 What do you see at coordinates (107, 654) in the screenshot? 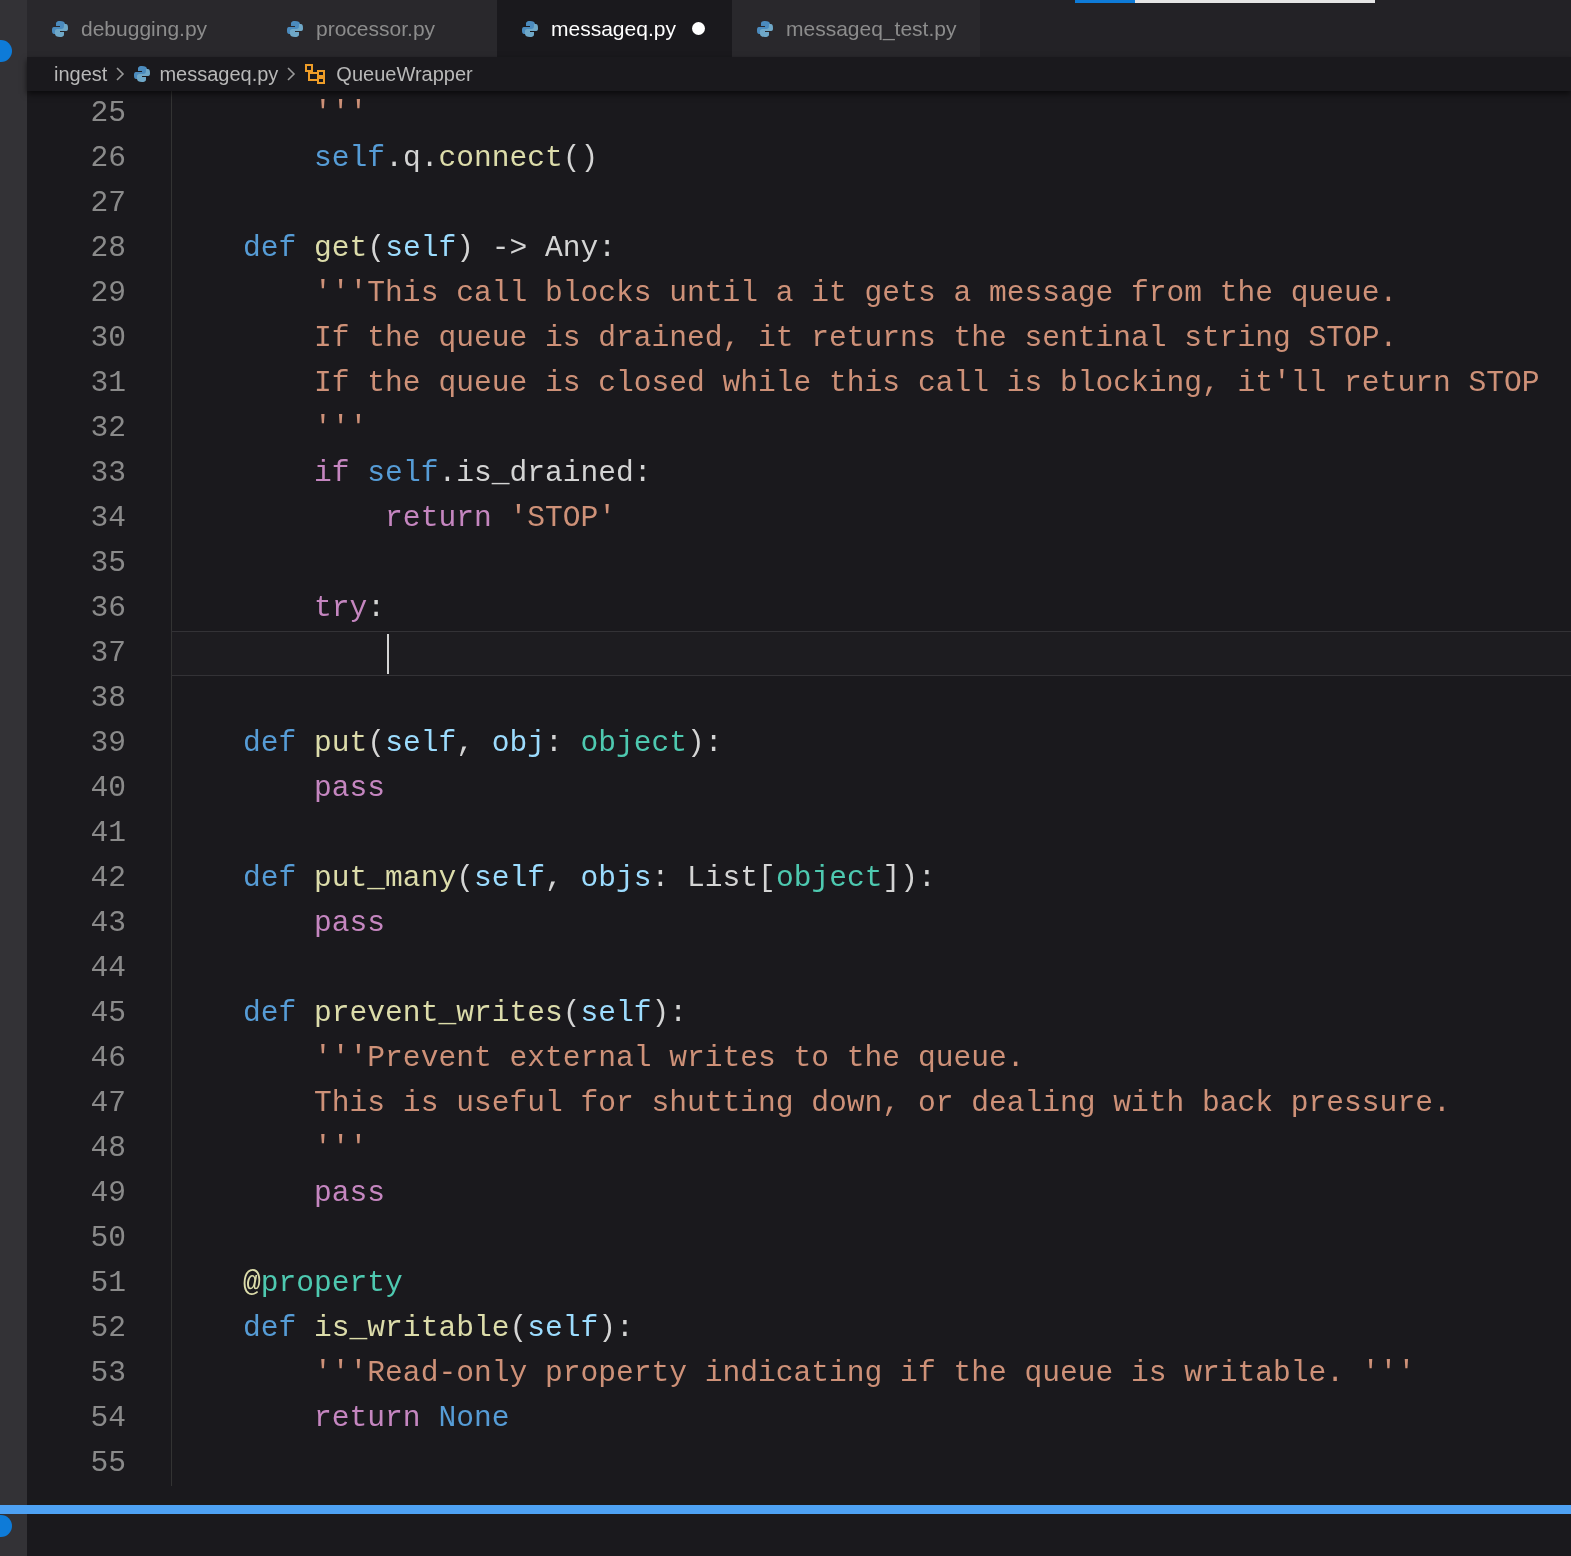
I see `line-number: 37` at bounding box center [107, 654].